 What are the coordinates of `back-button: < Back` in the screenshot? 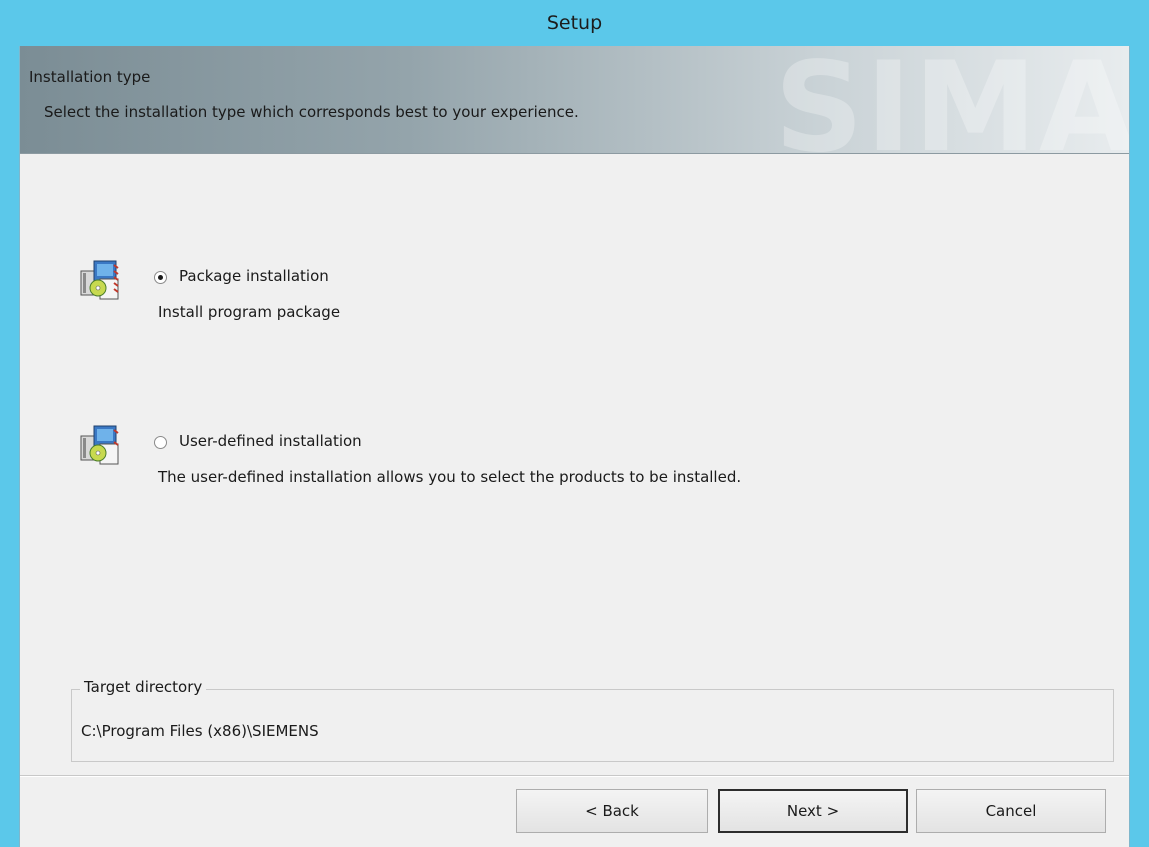 It's located at (612, 811).